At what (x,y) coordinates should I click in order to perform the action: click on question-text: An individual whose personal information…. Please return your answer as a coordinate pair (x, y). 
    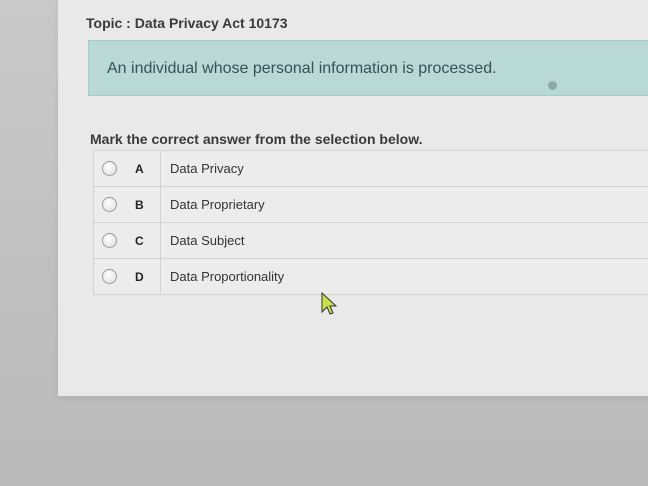
    Looking at the image, I should click on (302, 68).